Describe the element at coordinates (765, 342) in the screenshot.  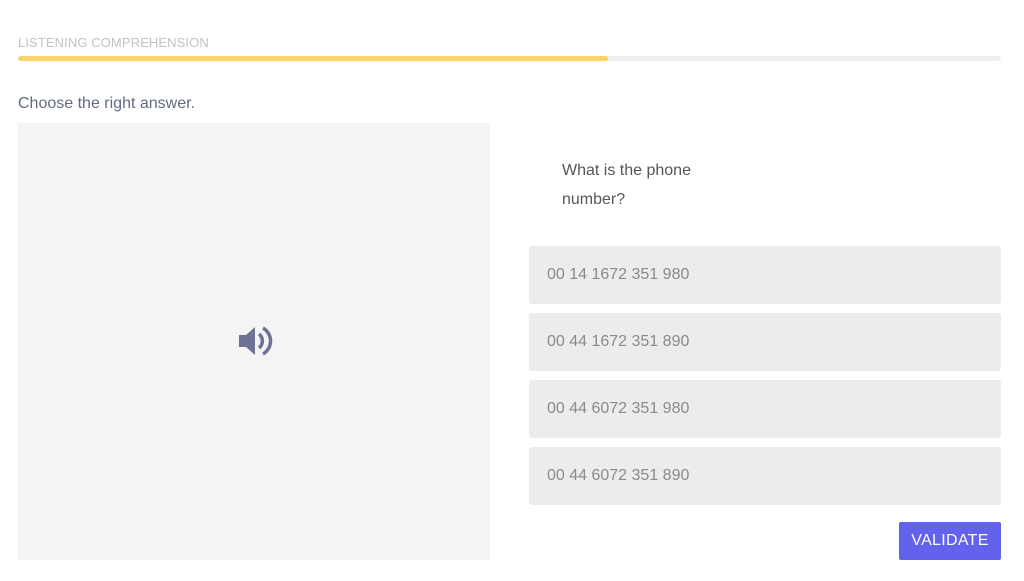
I see `answer-option: 00 44 1672 351 890` at that location.